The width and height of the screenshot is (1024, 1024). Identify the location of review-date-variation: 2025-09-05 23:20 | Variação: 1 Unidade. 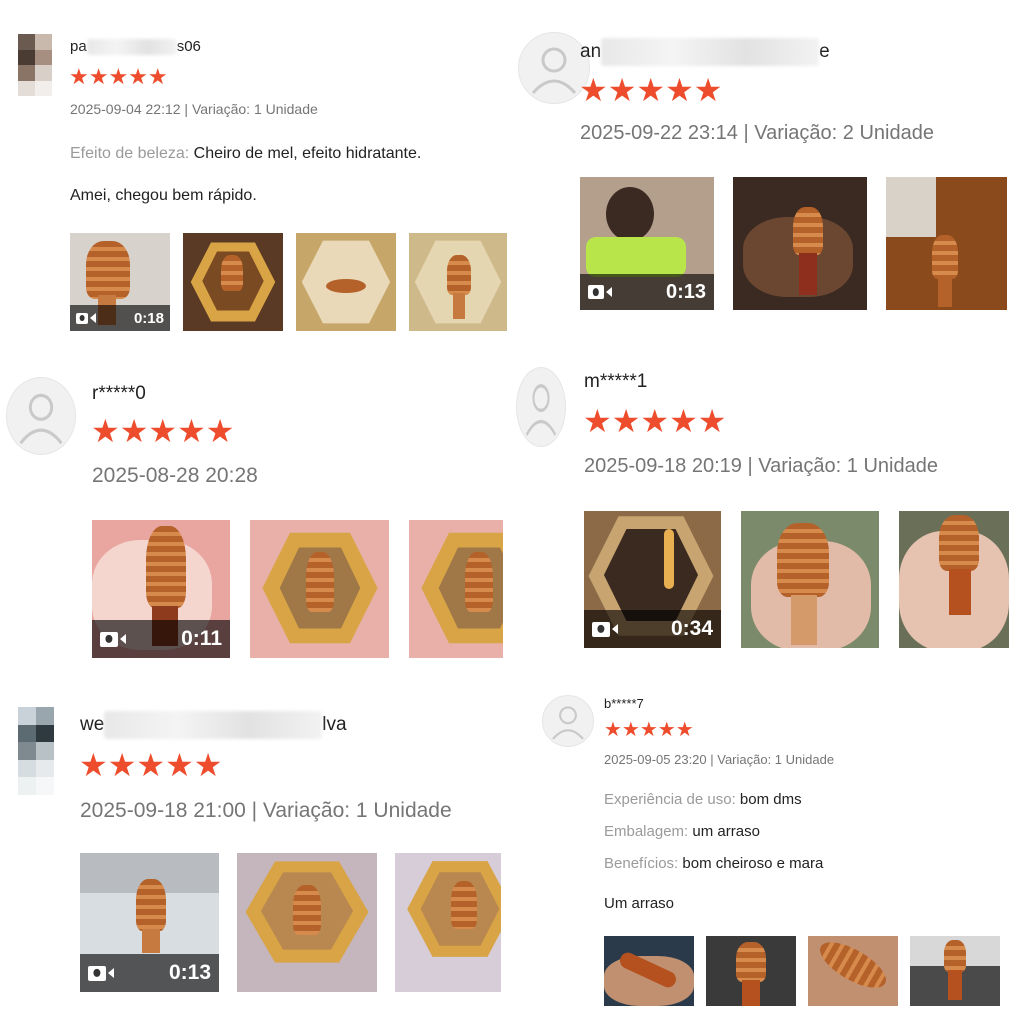
(719, 759).